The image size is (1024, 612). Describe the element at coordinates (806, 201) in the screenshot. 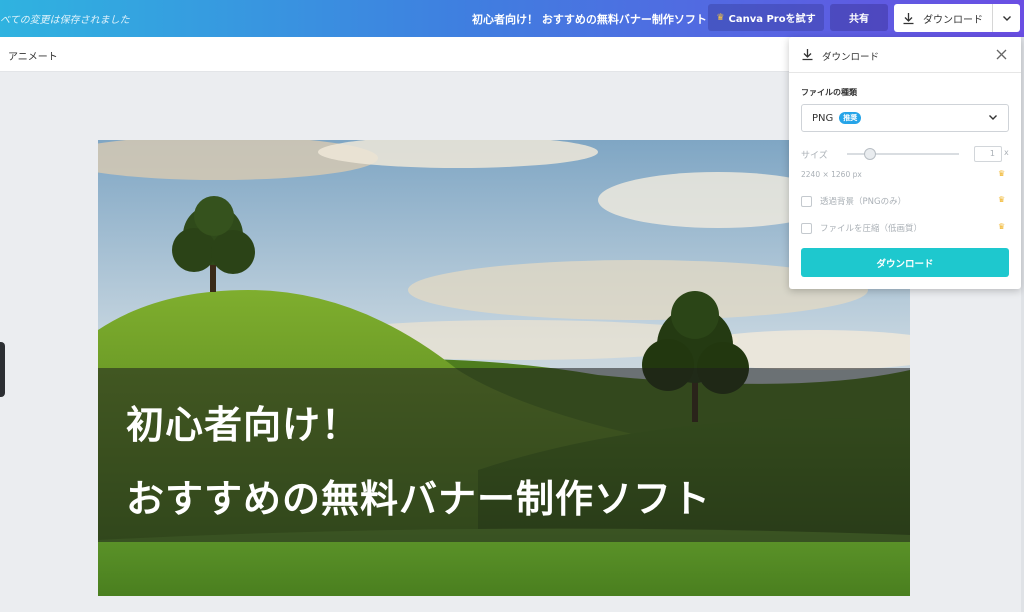

I see `transparent-background-checkbox` at that location.